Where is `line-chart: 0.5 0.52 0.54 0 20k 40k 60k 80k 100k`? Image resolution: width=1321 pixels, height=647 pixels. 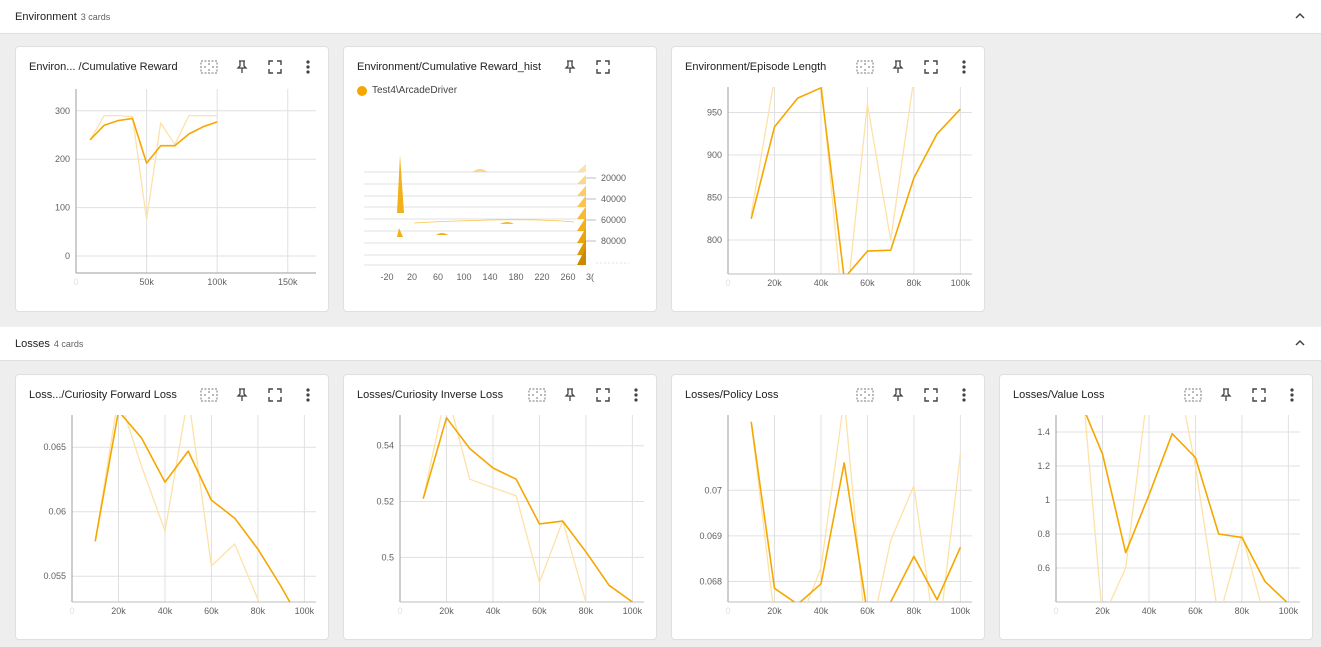
line-chart: 0.5 0.52 0.54 0 20k 40k 60k 80k 100k is located at coordinates (501, 508).